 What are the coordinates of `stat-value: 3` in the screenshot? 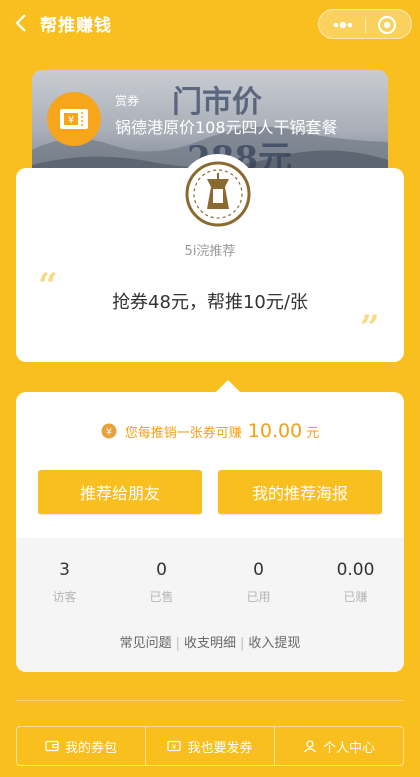 It's located at (64, 570).